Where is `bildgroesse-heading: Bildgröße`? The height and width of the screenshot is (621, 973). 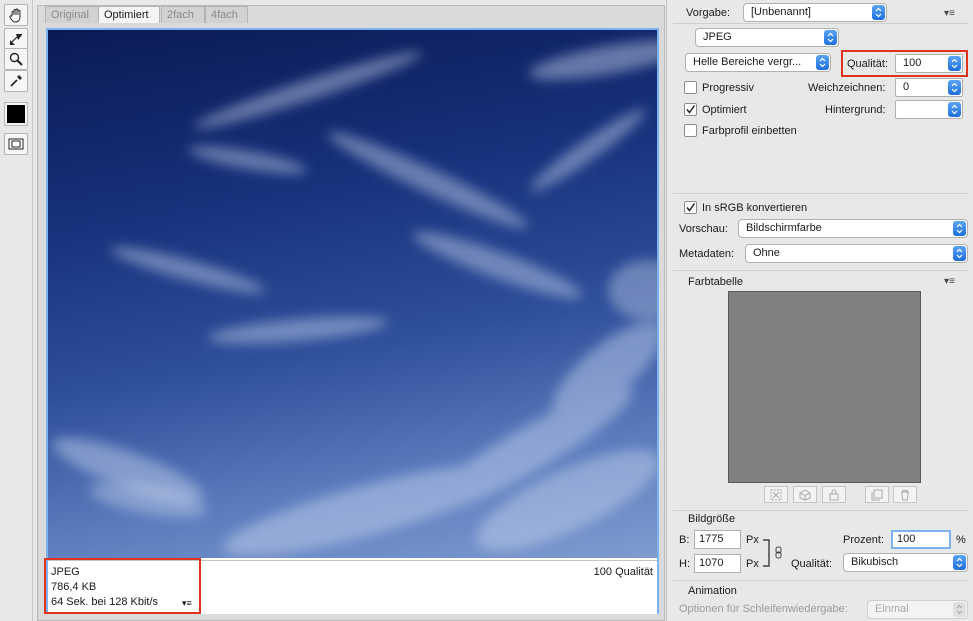
bildgroesse-heading: Bildgröße is located at coordinates (712, 519).